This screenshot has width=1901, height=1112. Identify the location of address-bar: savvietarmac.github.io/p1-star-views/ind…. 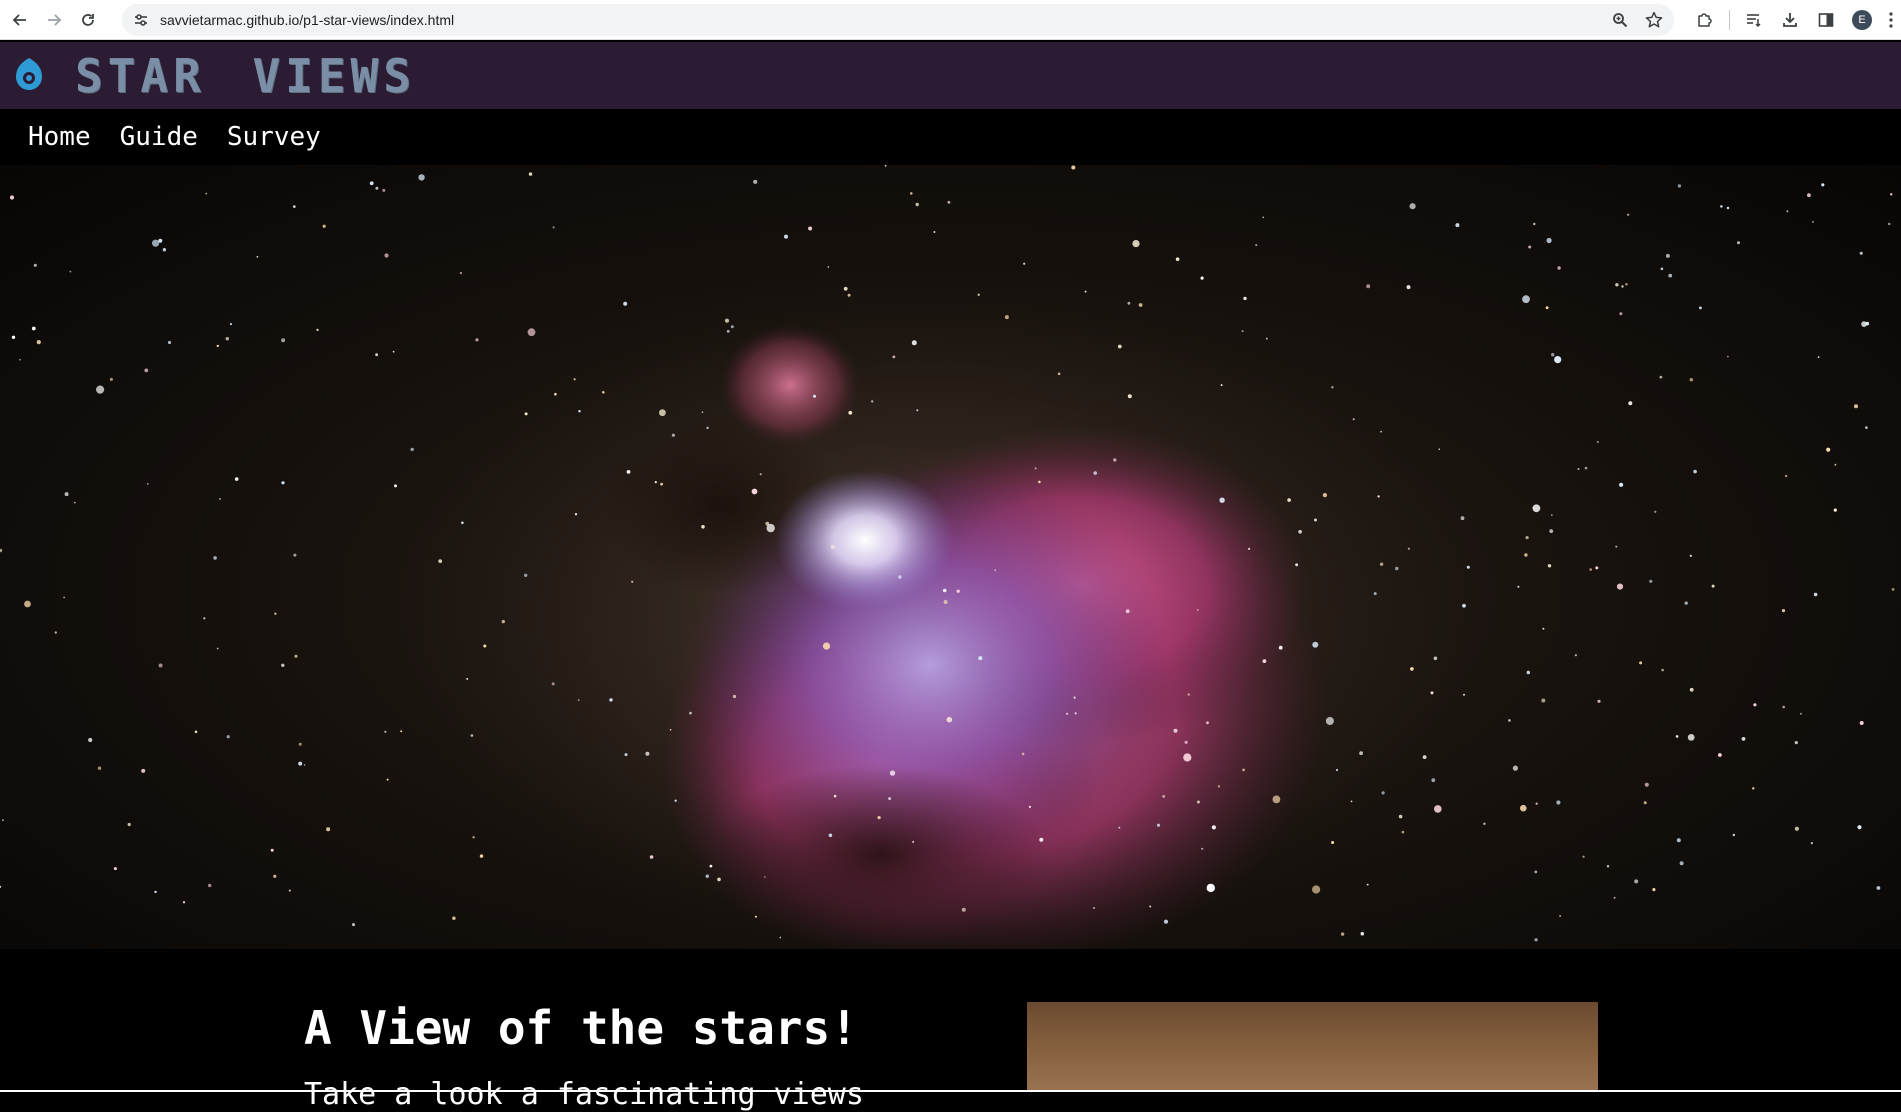
(898, 20).